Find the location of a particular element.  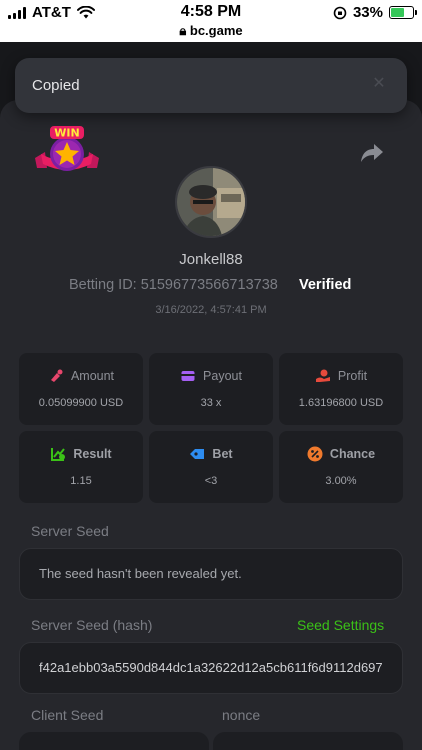

ios-status-bar: AT&T 4:58 PM 33% 🔒︎ bc.game is located at coordinates (211, 21).